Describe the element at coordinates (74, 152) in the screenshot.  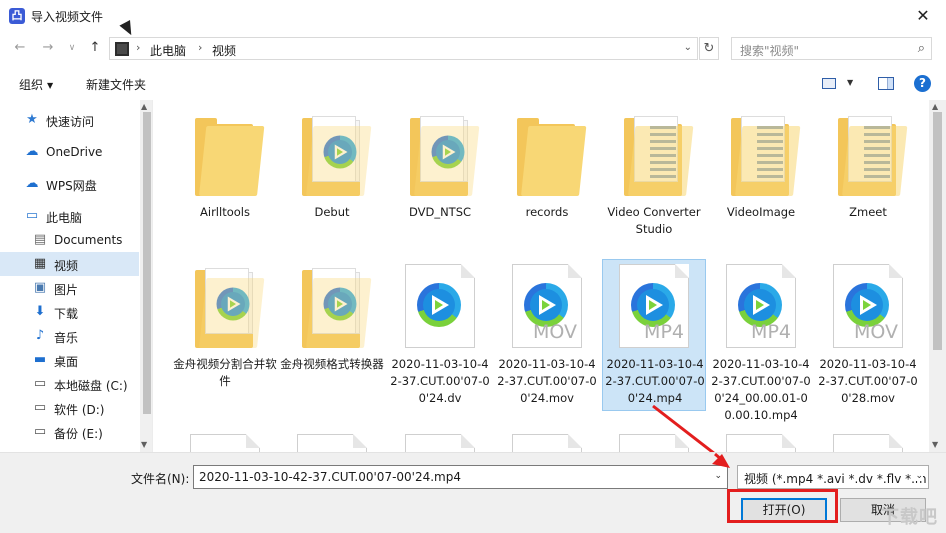
I see `sidebar-item-label: OneDrive` at that location.